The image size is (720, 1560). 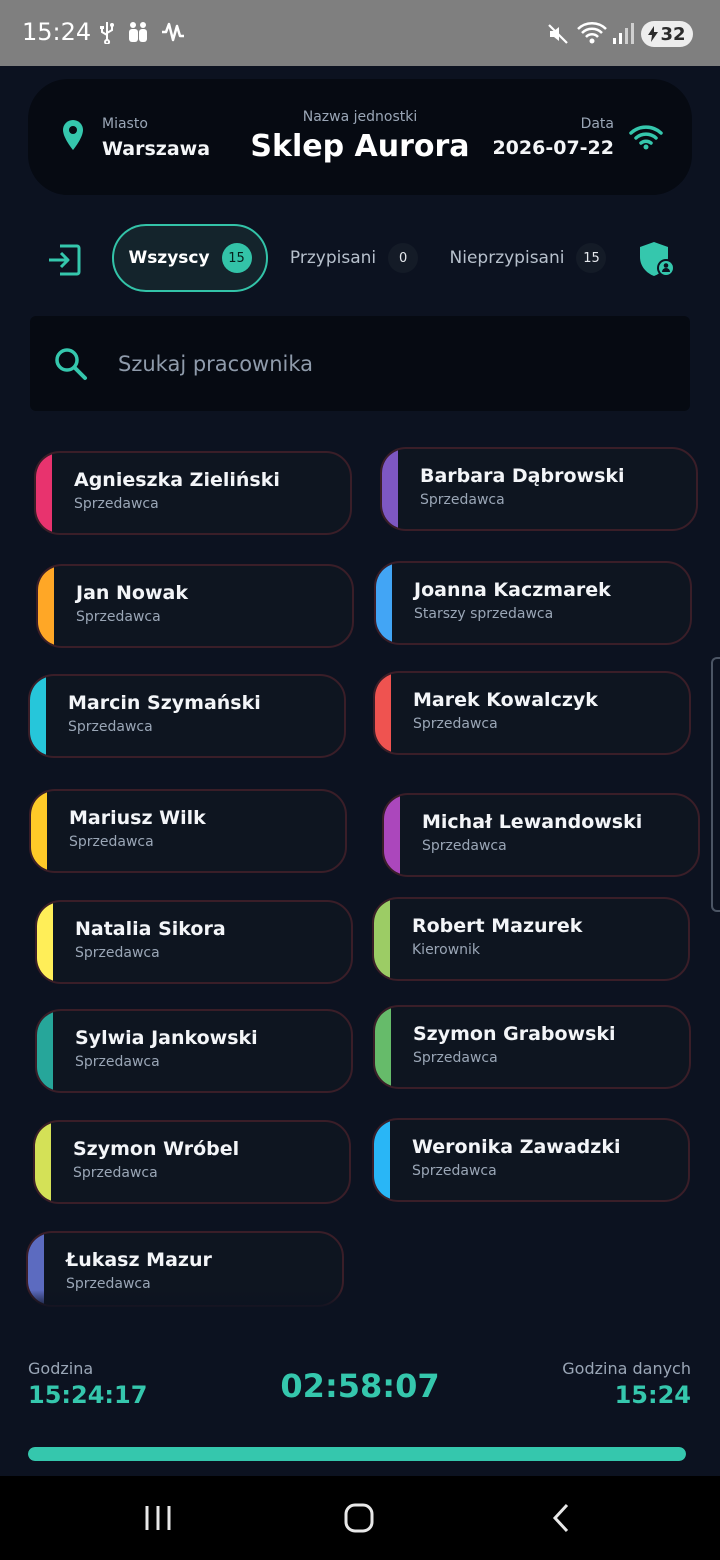 What do you see at coordinates (532, 822) in the screenshot?
I see `employee-name: Michał Lewandowski` at bounding box center [532, 822].